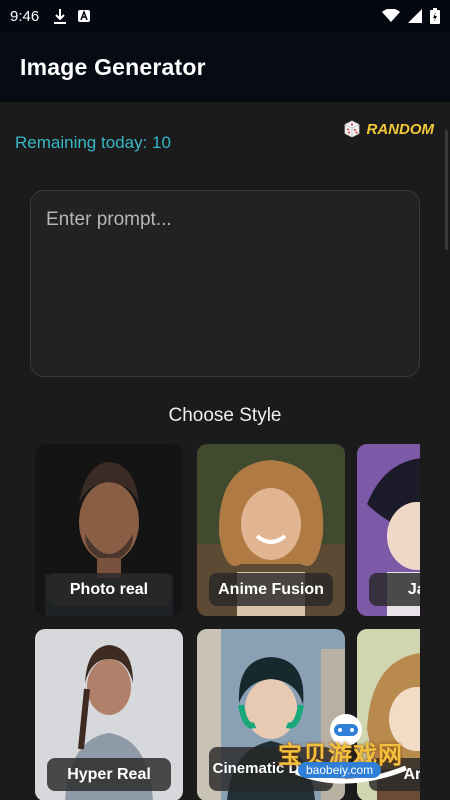  I want to click on scrollbar, so click(446, 190).